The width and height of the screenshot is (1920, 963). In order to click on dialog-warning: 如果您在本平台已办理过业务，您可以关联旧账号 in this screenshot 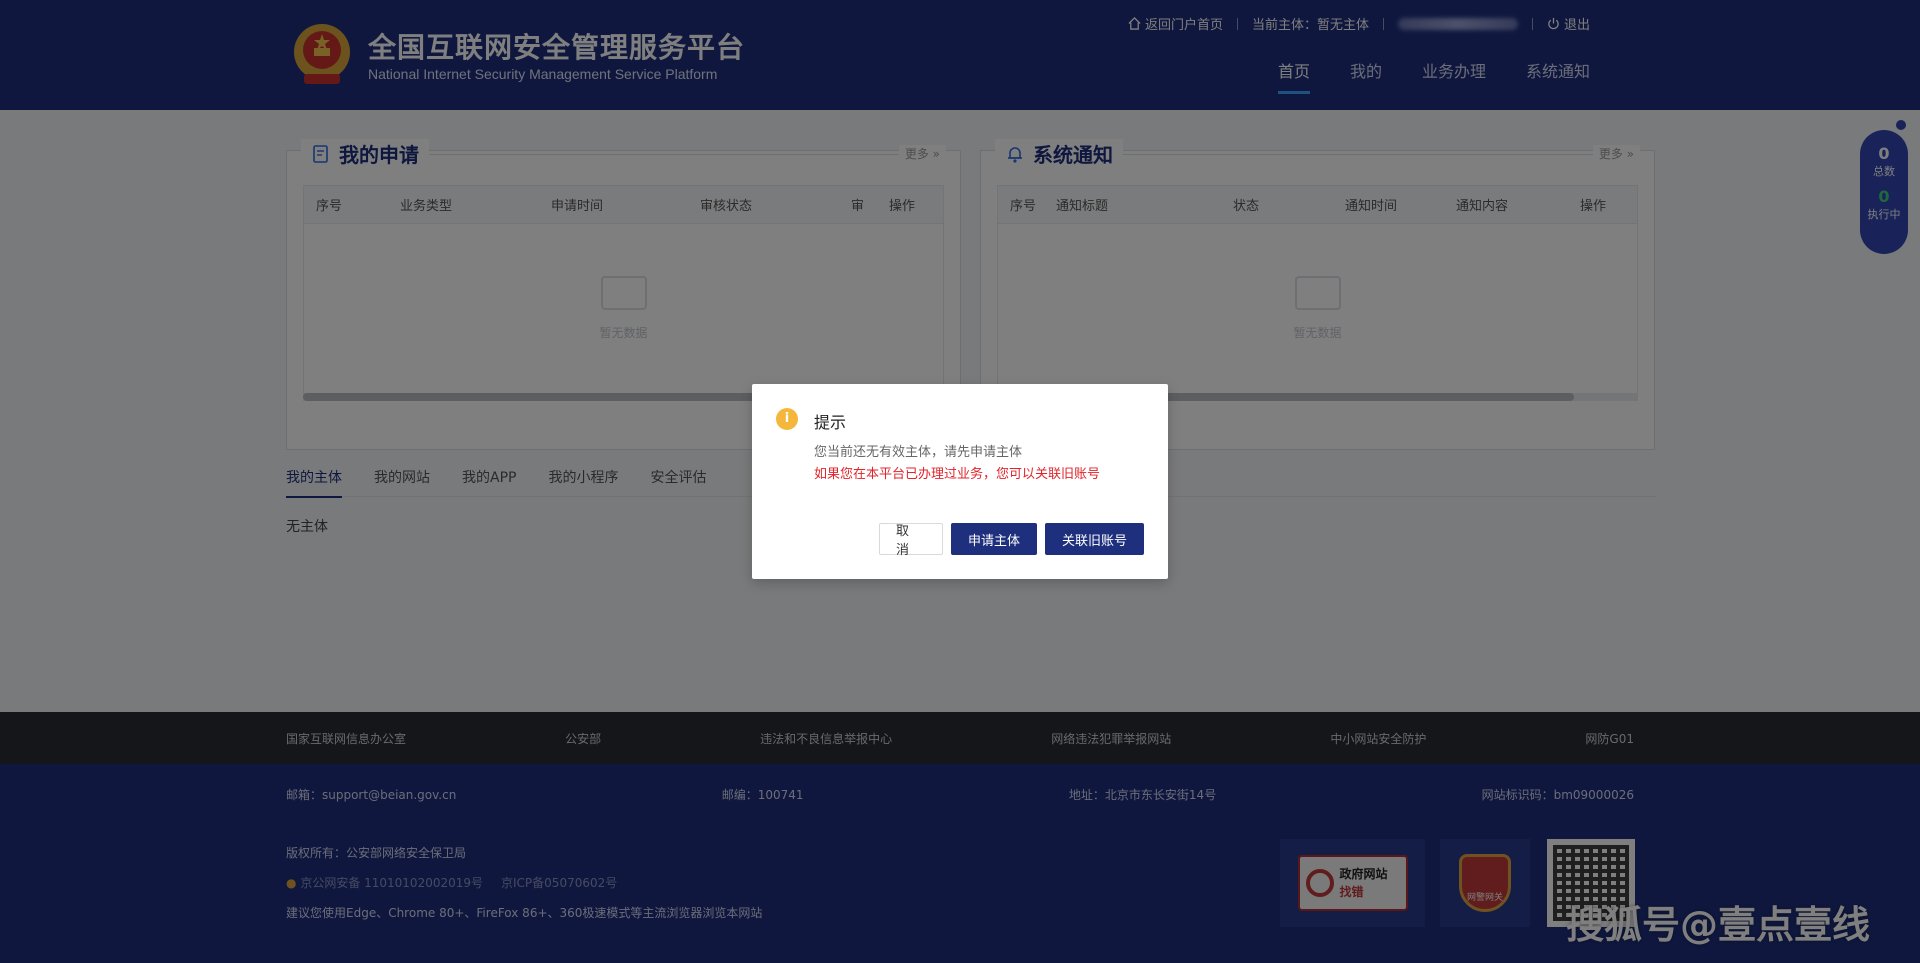, I will do `click(957, 474)`.